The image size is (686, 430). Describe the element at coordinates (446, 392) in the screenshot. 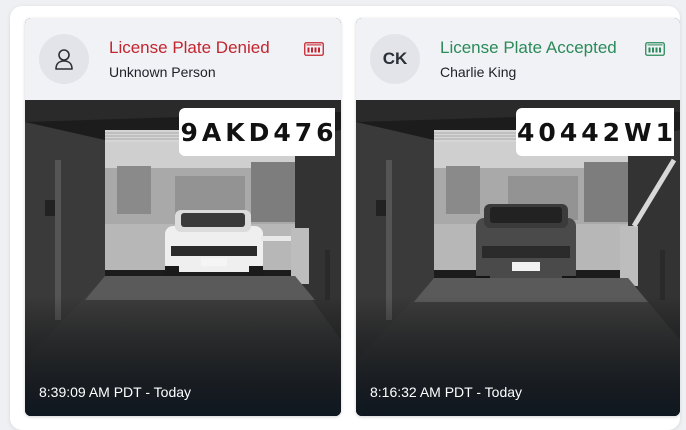

I see `event-timestamp: 8:16:32 AM PDT - Today` at that location.